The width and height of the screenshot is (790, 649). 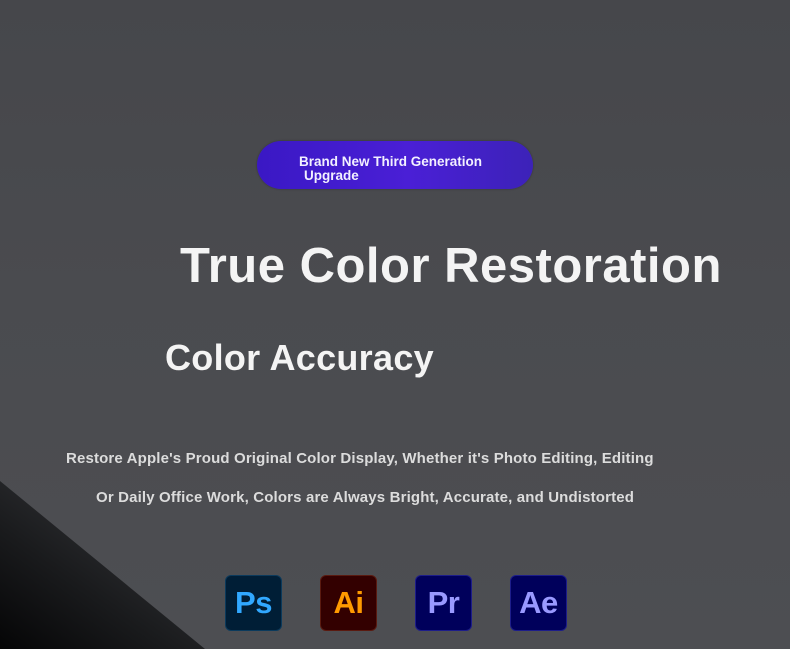 What do you see at coordinates (348, 603) in the screenshot?
I see `illustrator-icon: Ai` at bounding box center [348, 603].